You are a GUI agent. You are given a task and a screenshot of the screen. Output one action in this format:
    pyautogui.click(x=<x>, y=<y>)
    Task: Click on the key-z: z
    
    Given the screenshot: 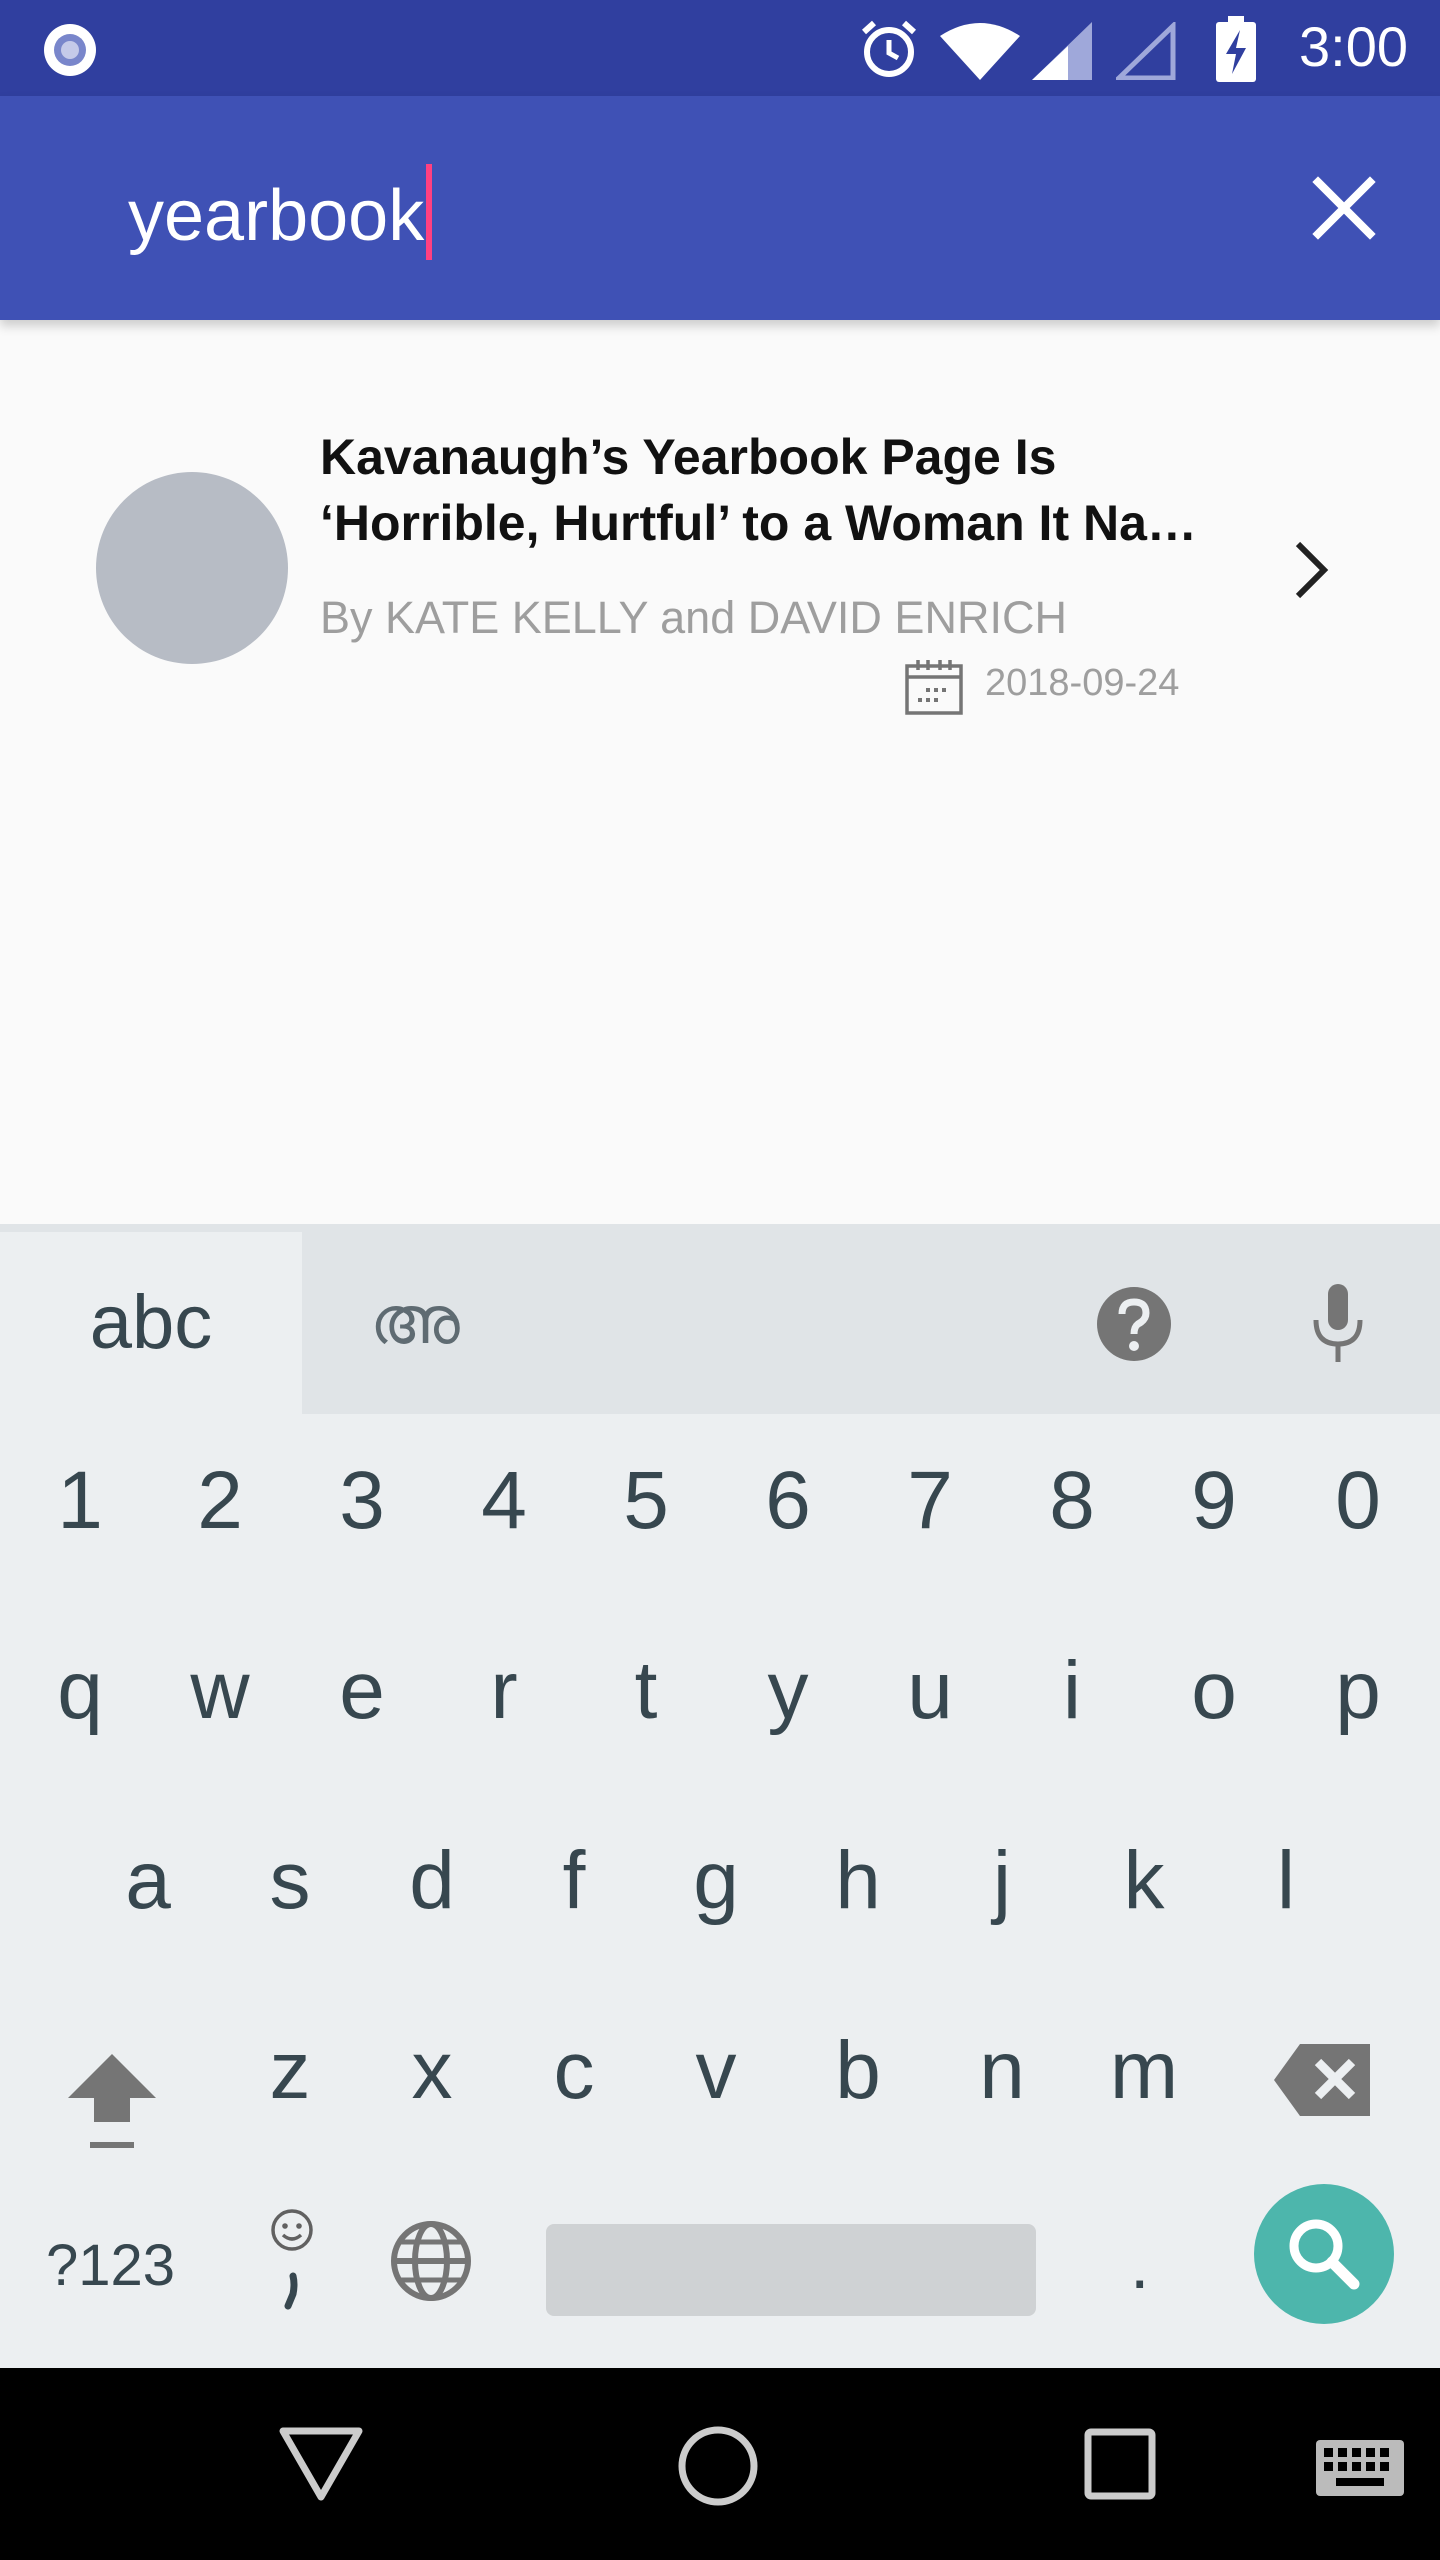 What is the action you would take?
    pyautogui.click(x=290, y=2071)
    